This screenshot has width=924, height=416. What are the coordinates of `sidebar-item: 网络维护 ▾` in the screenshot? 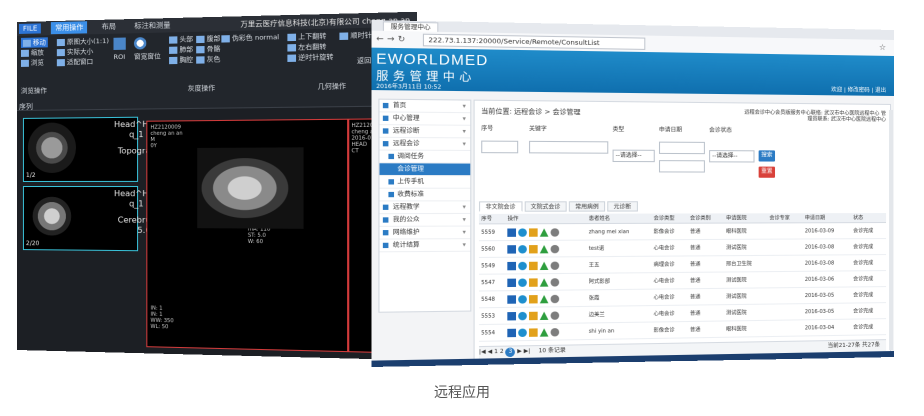 It's located at (425, 233).